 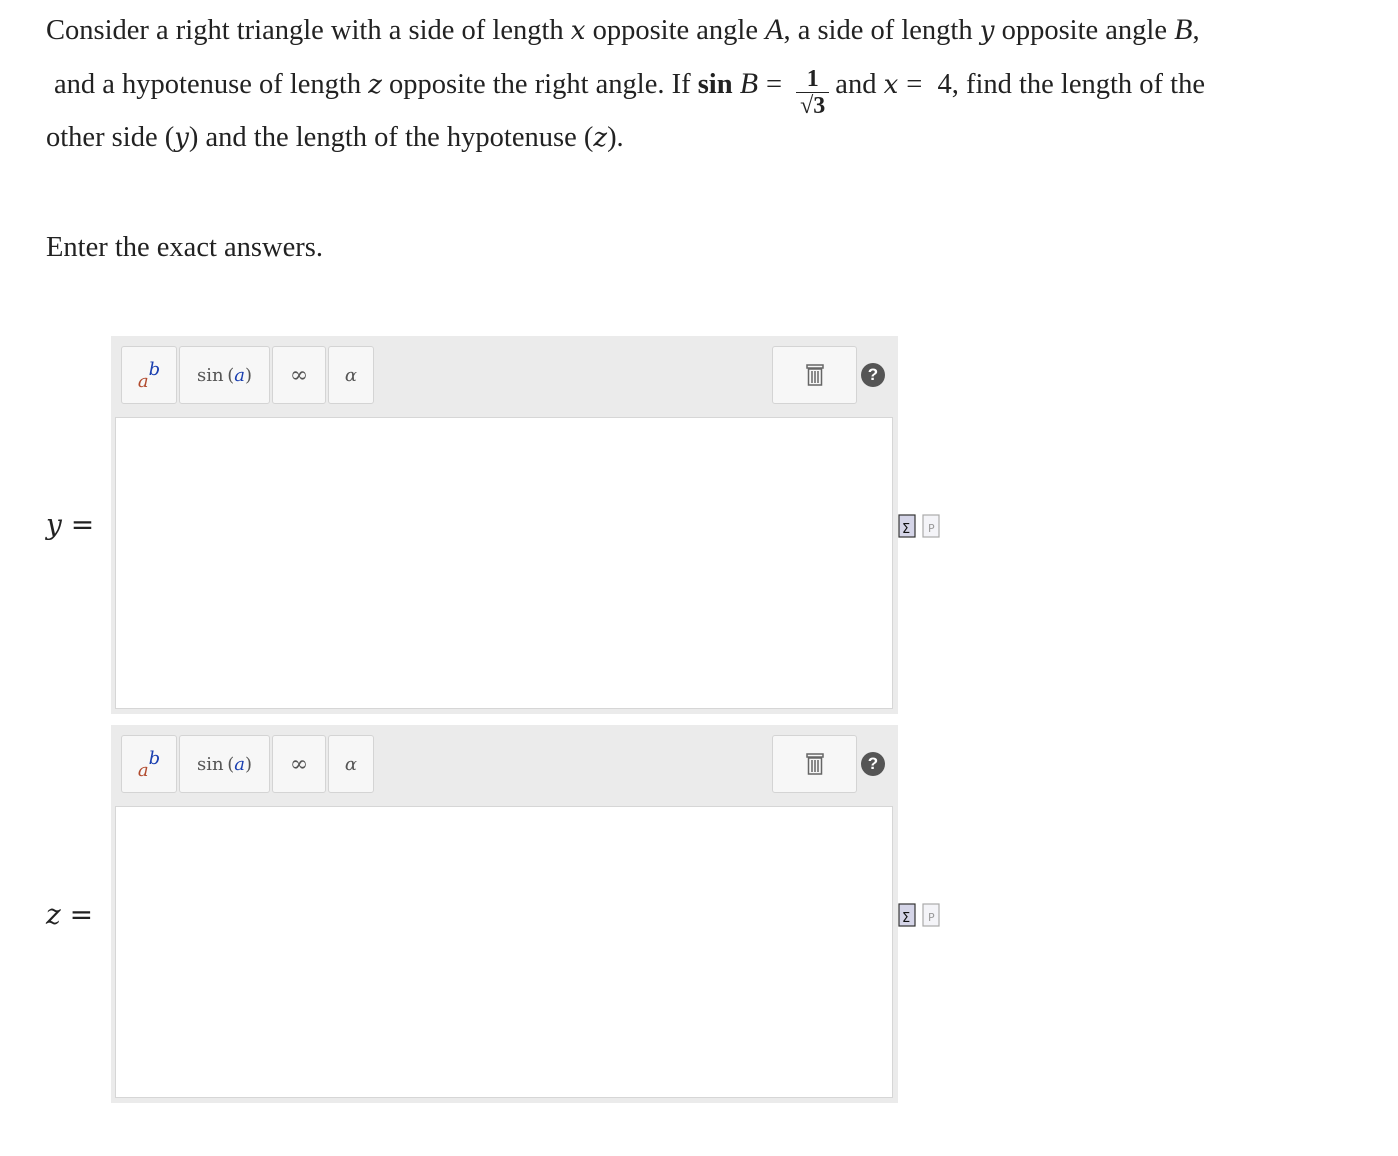 I want to click on fraction-1-over-sqrt3: 1 √3, so click(x=813, y=92).